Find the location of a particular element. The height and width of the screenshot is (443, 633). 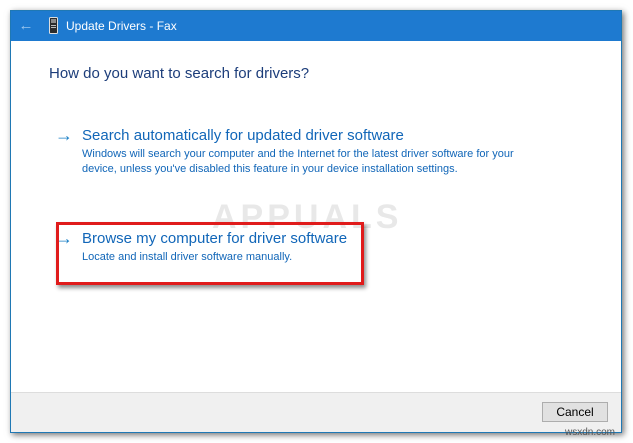

arrow-right-icon: → is located at coordinates (64, 135).